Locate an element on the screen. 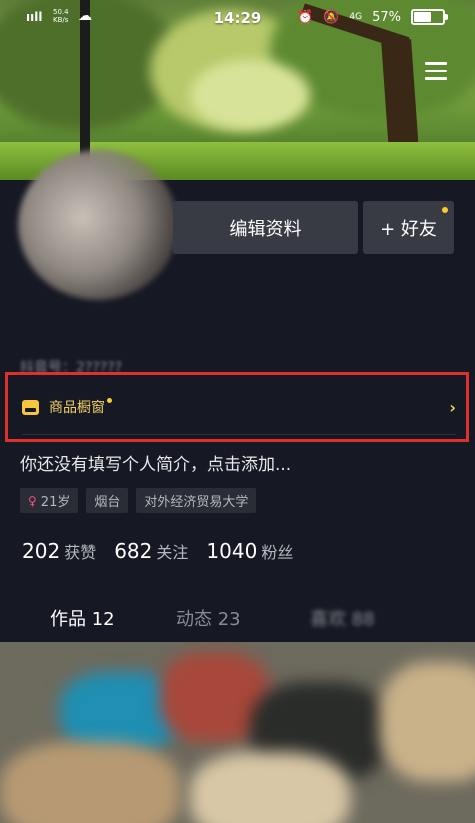 The width and height of the screenshot is (475, 823). shop-window-highlight: 商品橱窗 › is located at coordinates (237, 407).